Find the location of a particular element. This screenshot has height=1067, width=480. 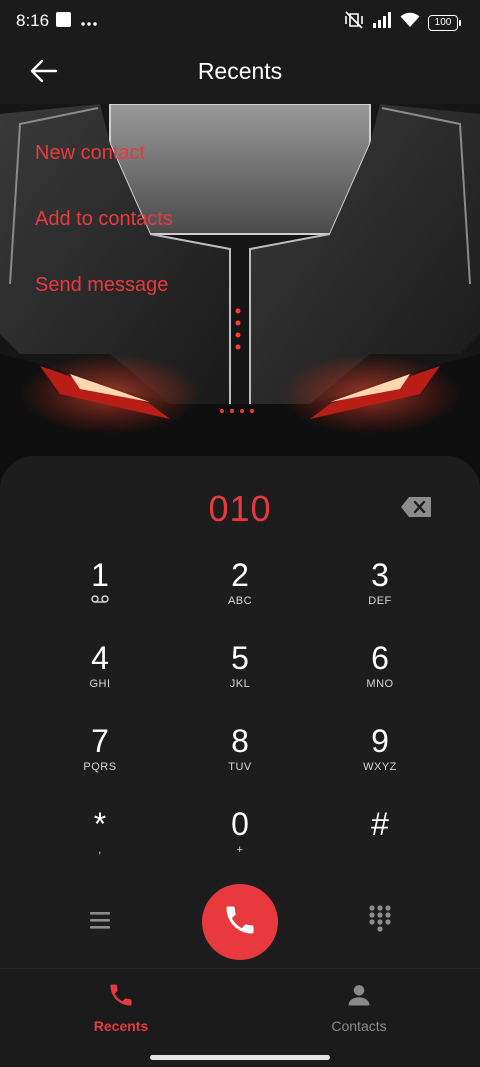

key-4: 4 GHI is located at coordinates (100, 674).